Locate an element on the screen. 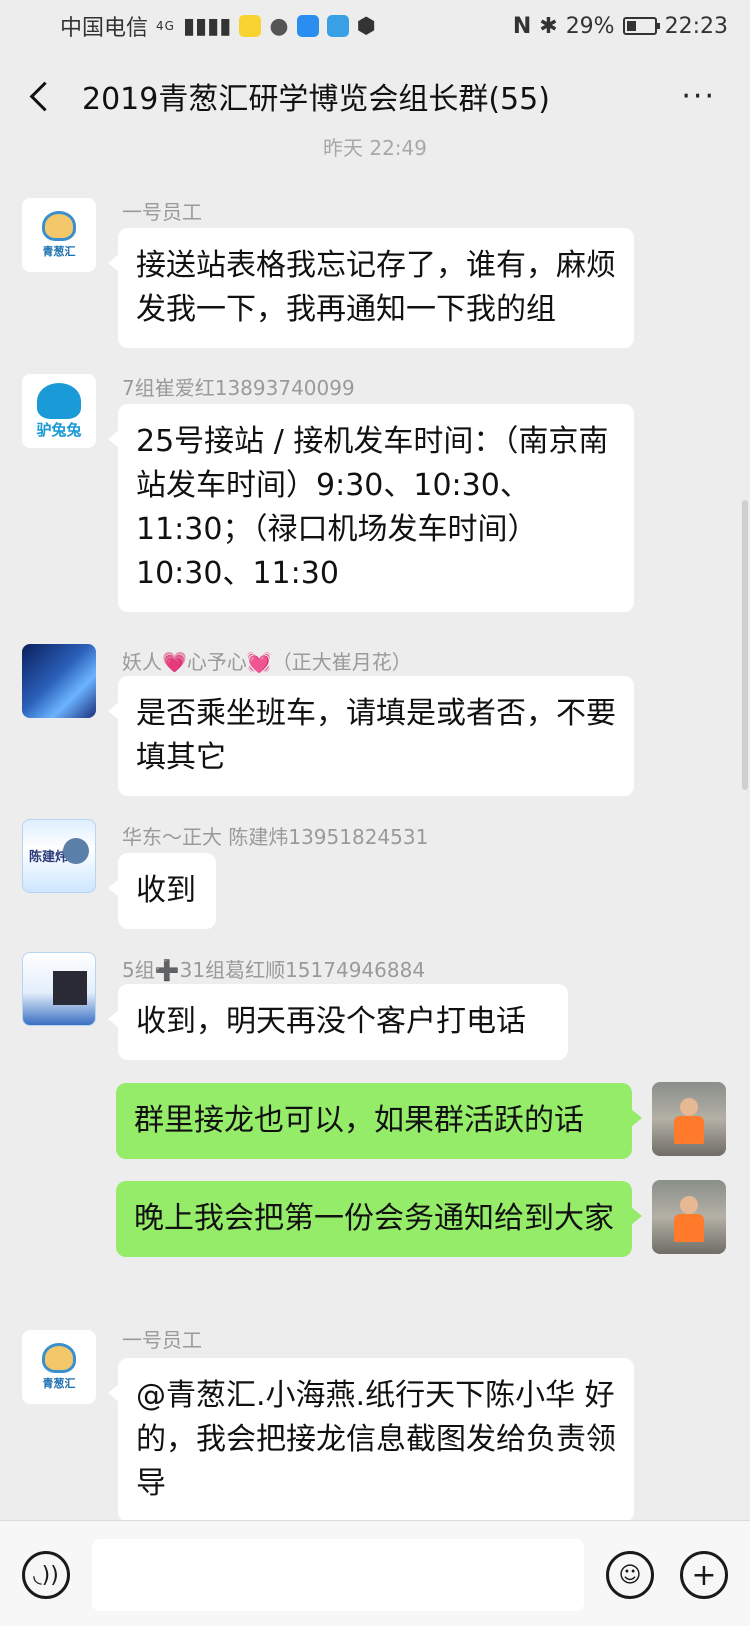  network-type: 4G is located at coordinates (165, 26).